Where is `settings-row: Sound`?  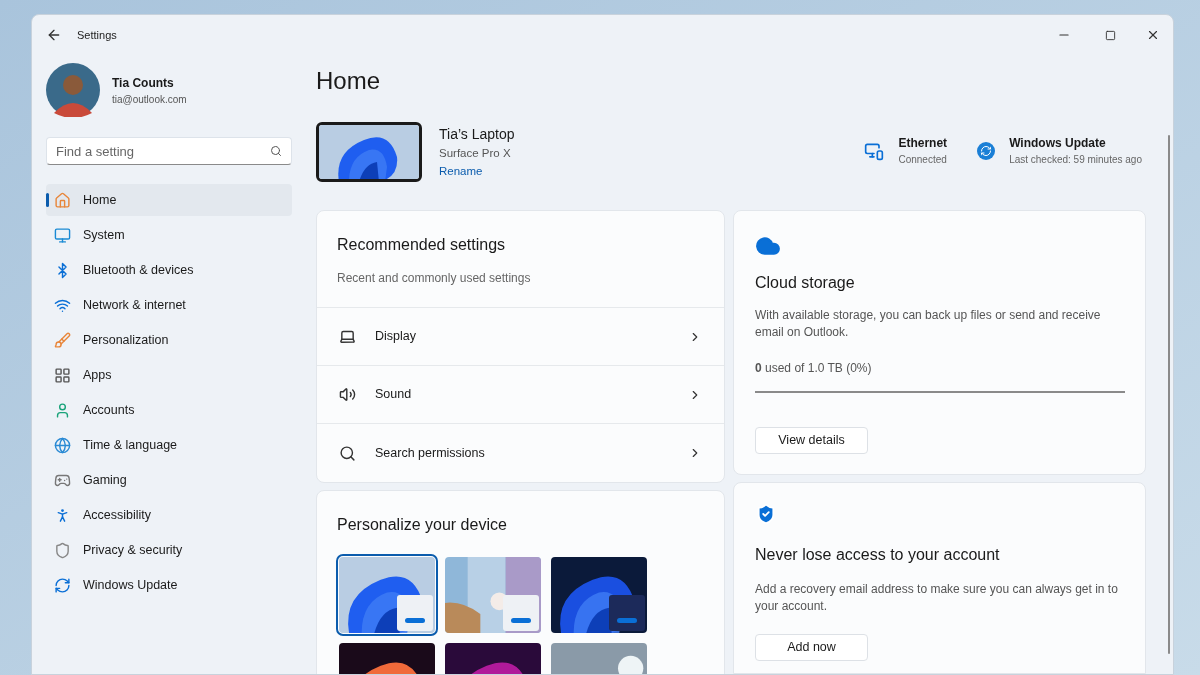
settings-row: Sound is located at coordinates (520, 395).